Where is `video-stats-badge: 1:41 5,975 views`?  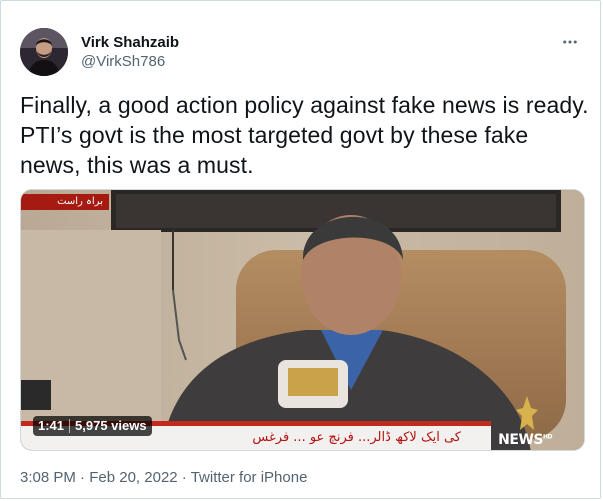
video-stats-badge: 1:41 5,975 views is located at coordinates (92, 426).